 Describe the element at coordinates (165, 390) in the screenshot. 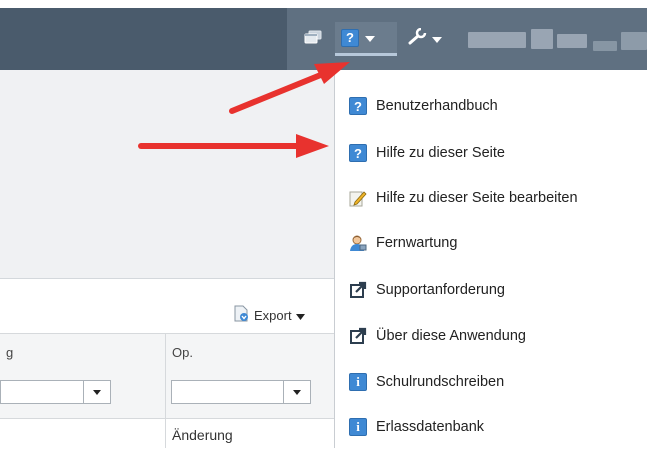

I see `column-divider` at that location.